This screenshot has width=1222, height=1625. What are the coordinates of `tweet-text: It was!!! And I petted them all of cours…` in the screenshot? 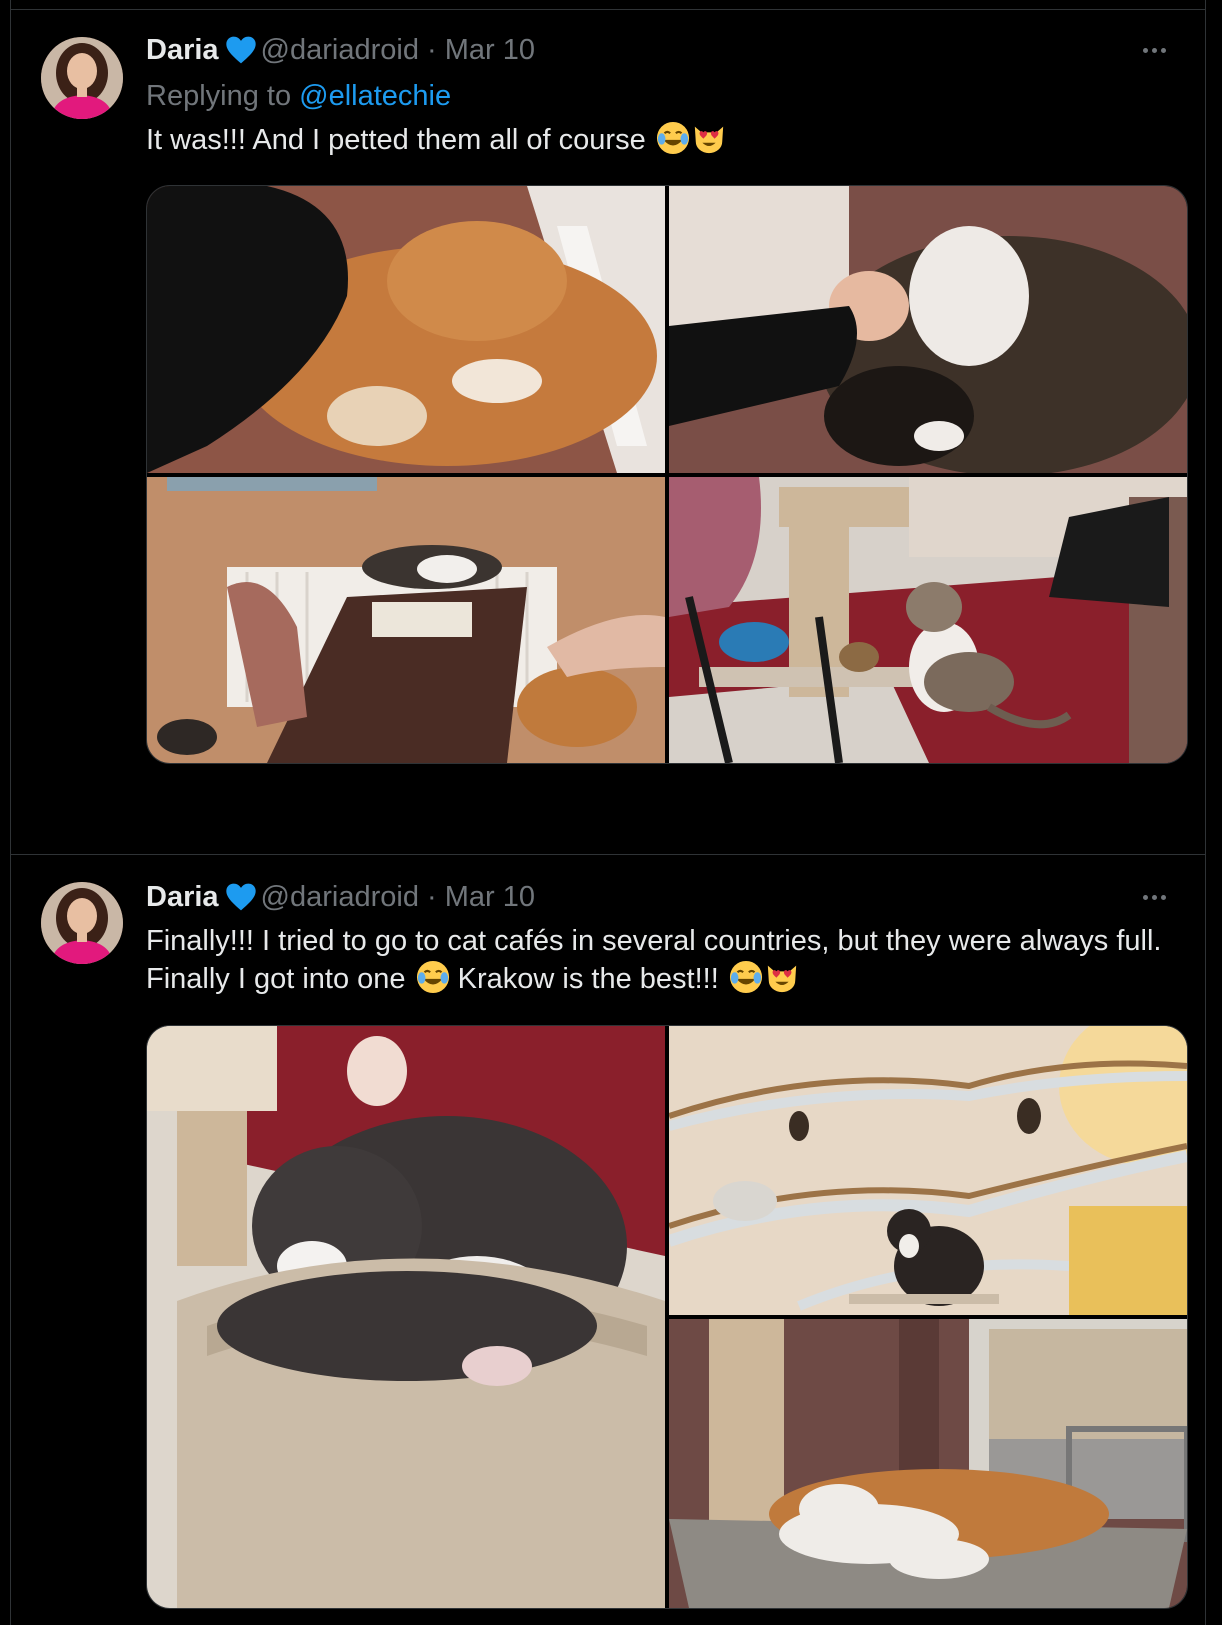 It's located at (666, 140).